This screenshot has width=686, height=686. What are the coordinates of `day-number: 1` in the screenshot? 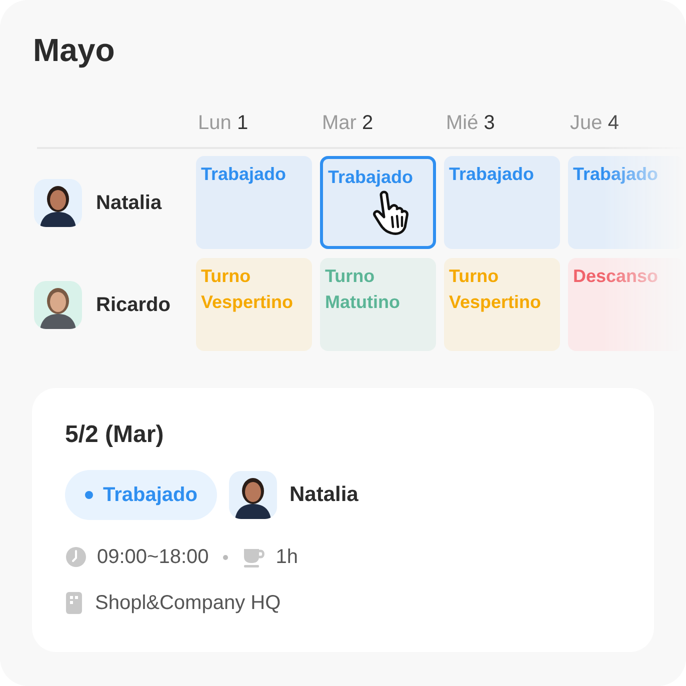 It's located at (242, 123).